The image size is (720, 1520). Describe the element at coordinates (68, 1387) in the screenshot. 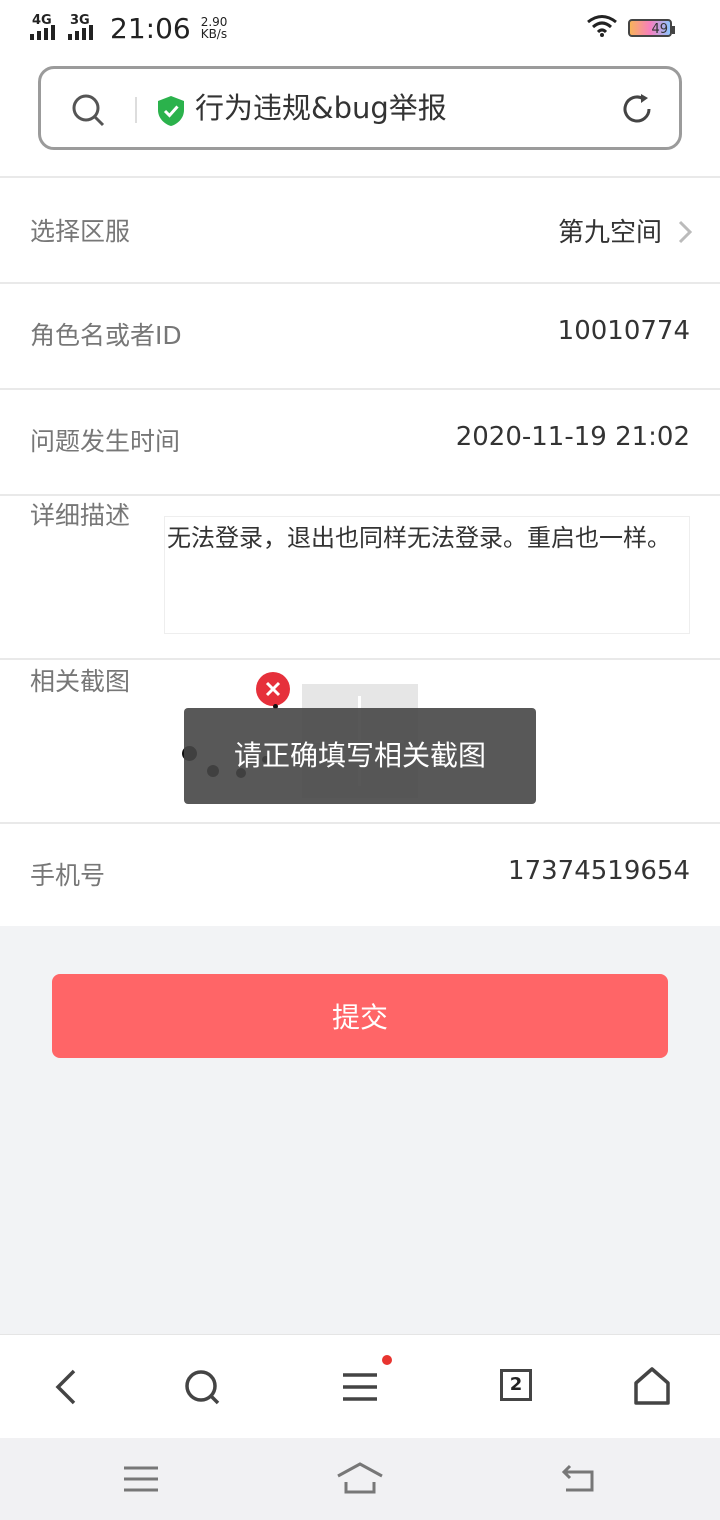

I see `back-icon` at that location.